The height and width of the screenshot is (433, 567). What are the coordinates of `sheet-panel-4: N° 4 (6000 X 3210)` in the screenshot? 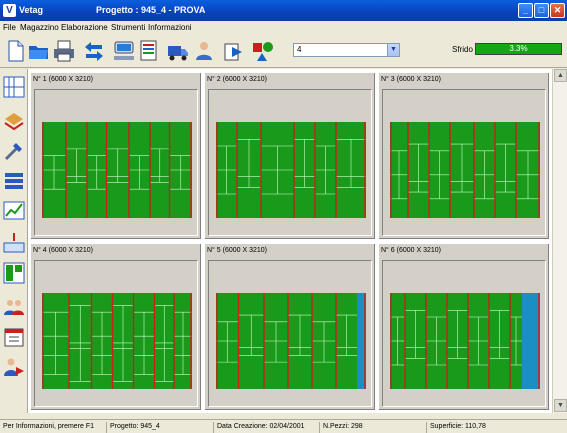 It's located at (116, 327).